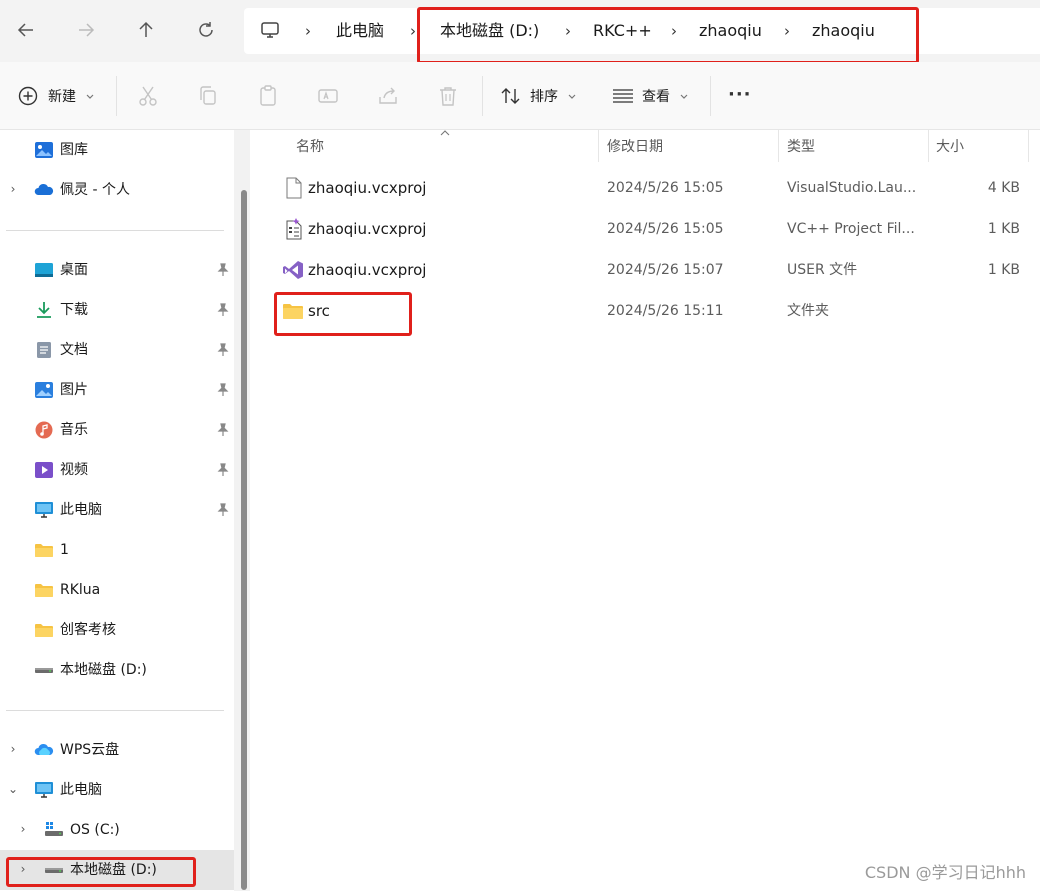 The height and width of the screenshot is (891, 1040). I want to click on file-type: USER 文件, so click(822, 270).